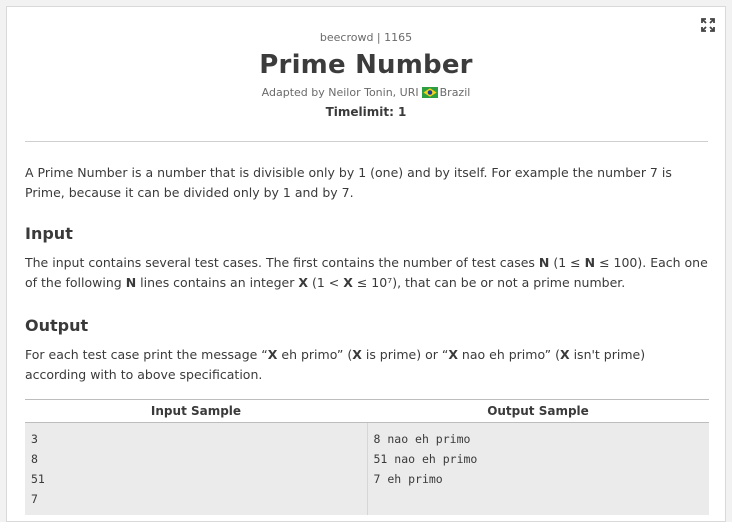  Describe the element at coordinates (34, 499) in the screenshot. I see `input-sample-line: 7` at that location.